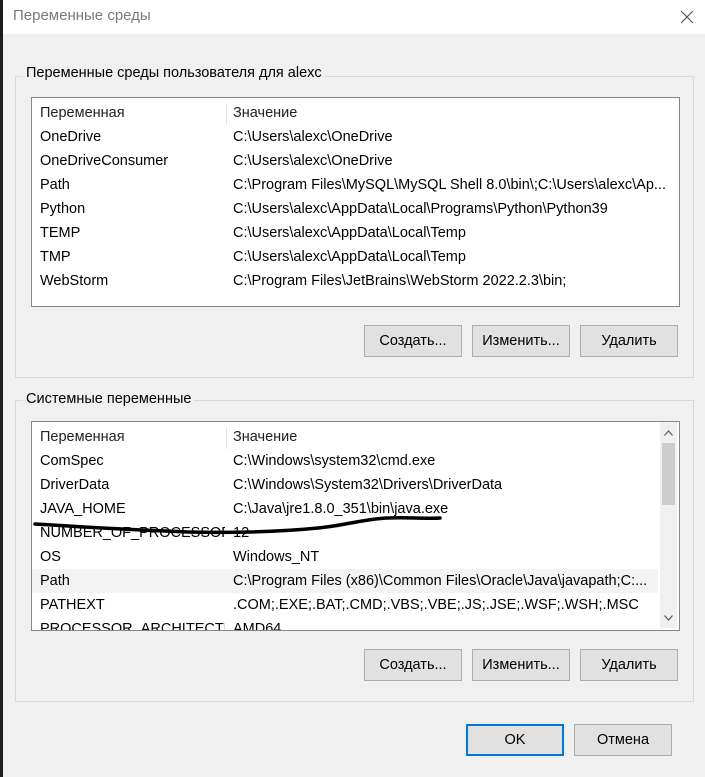 This screenshot has height=777, width=705. What do you see at coordinates (72, 605) in the screenshot?
I see `variable-name: PATHEXT` at bounding box center [72, 605].